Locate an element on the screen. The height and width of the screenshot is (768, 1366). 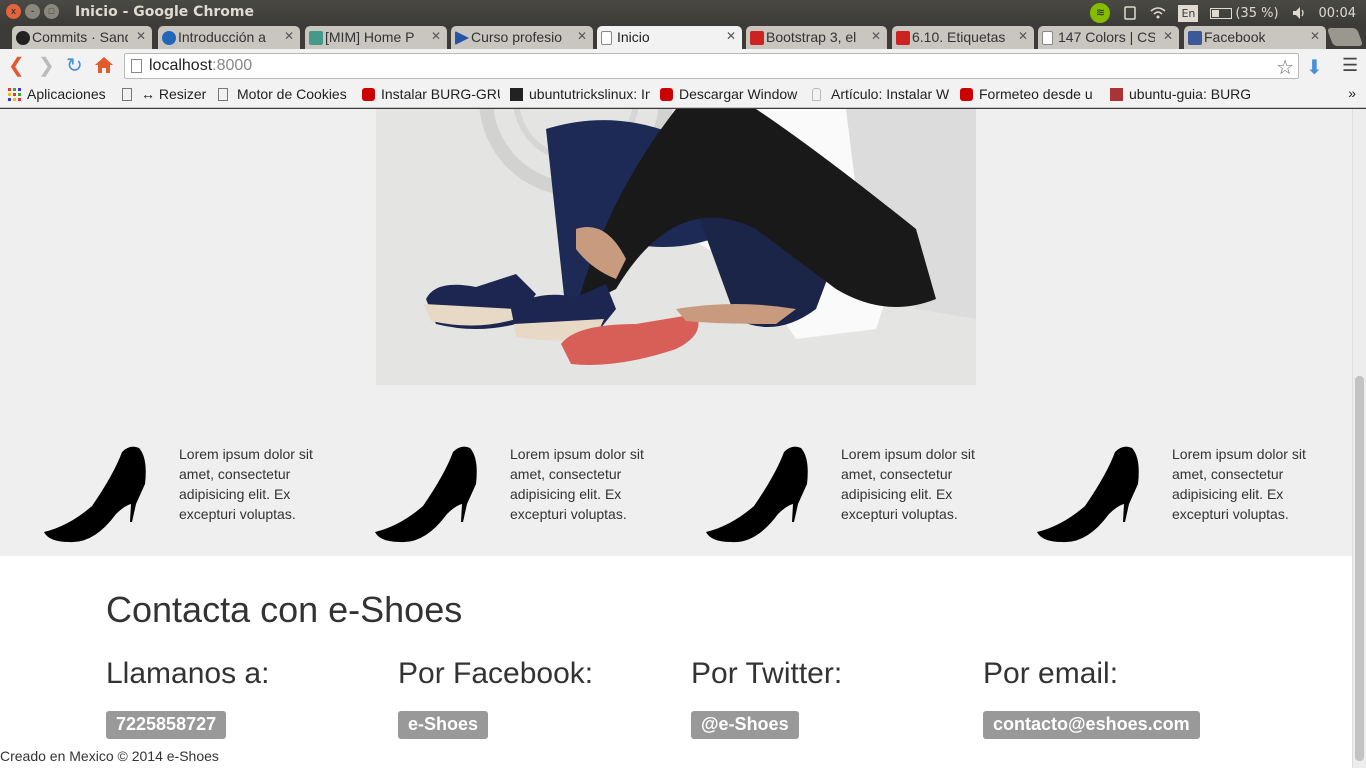
contact-facebook-heading: Por Facebook: is located at coordinates (496, 673).